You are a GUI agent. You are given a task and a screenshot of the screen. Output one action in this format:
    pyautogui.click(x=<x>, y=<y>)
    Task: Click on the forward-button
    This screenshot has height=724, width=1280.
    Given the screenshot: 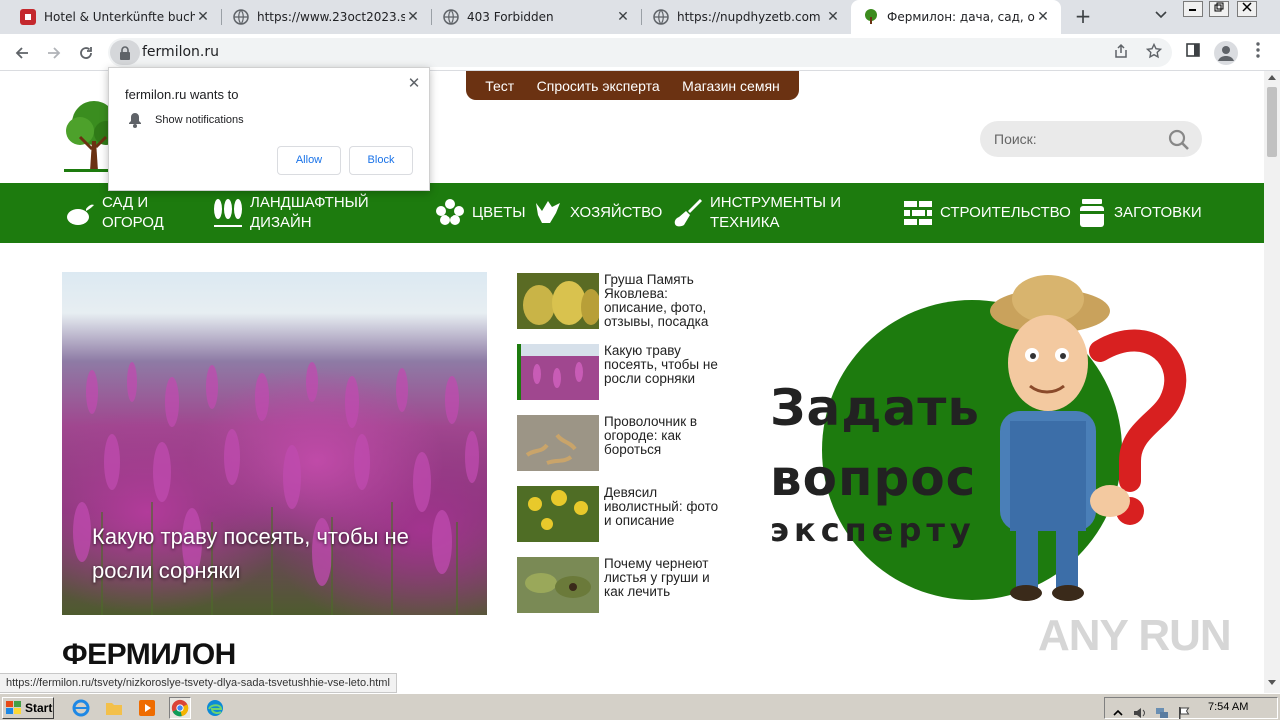 What is the action you would take?
    pyautogui.click(x=54, y=53)
    